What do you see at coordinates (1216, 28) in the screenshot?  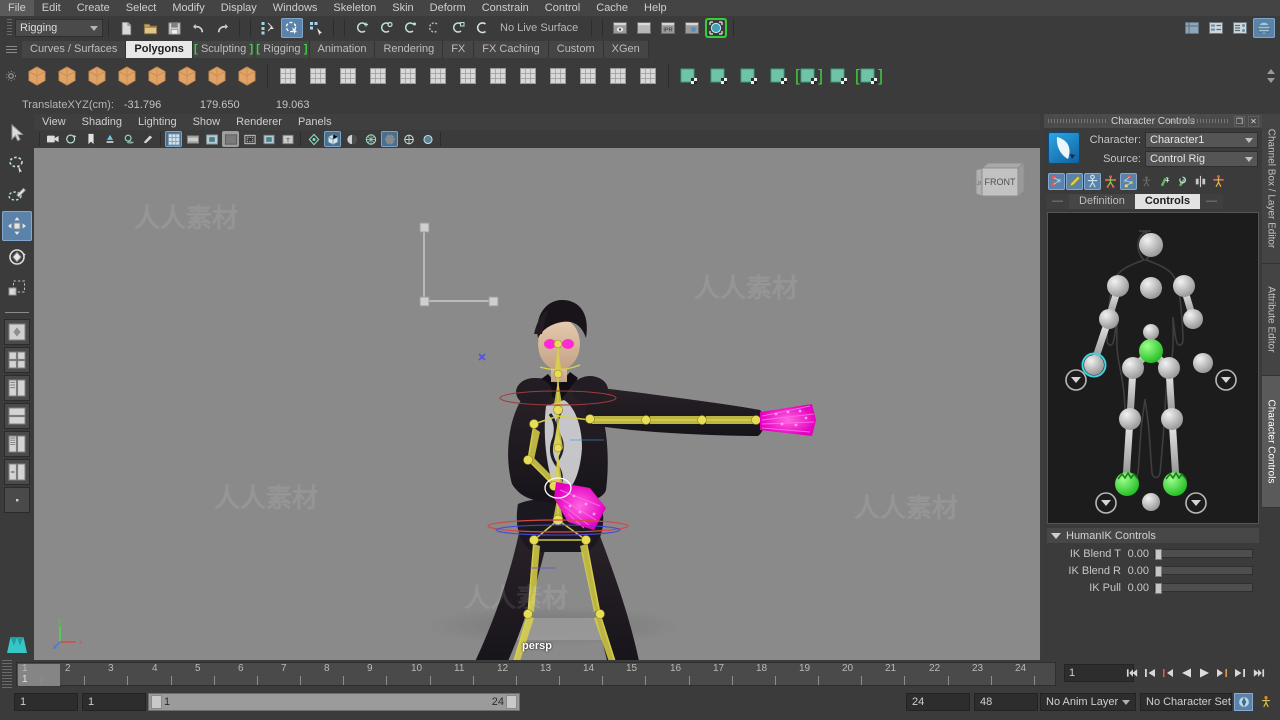 I see `attribute-editor-toggle-icon` at bounding box center [1216, 28].